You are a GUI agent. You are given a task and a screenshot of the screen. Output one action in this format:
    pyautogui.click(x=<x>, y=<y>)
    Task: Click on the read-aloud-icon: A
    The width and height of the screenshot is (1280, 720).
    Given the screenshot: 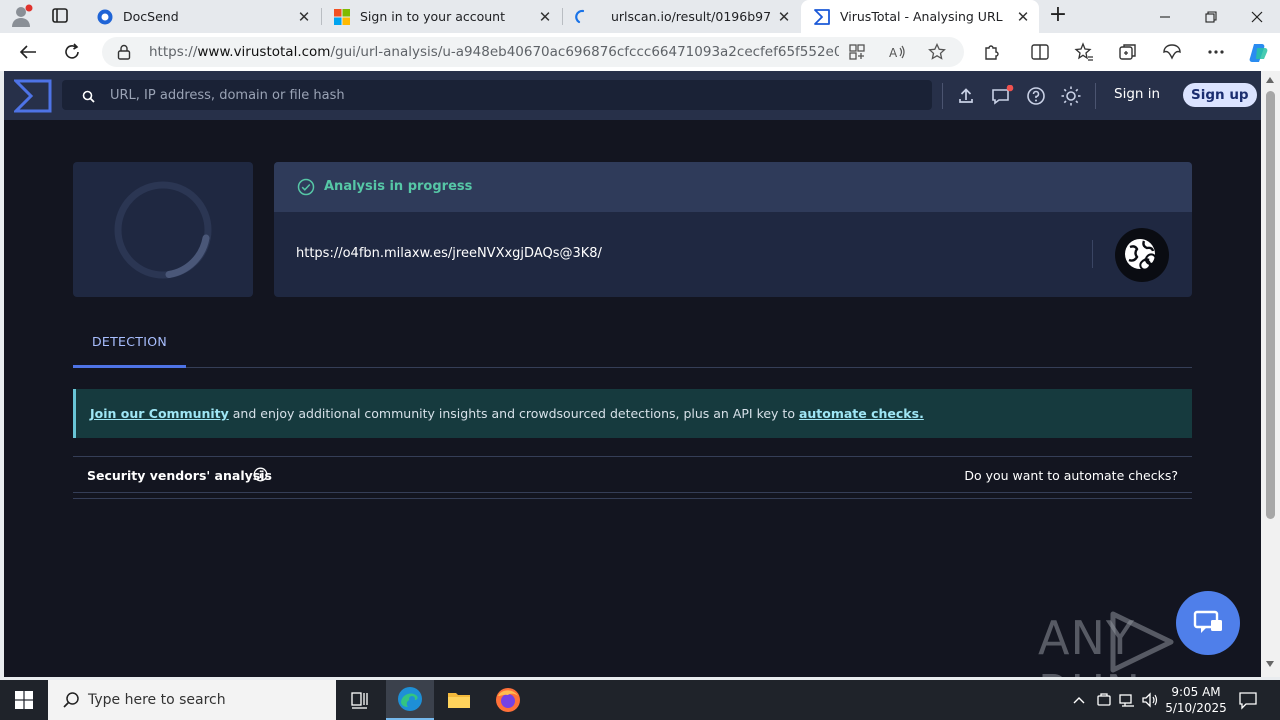 What is the action you would take?
    pyautogui.click(x=897, y=52)
    